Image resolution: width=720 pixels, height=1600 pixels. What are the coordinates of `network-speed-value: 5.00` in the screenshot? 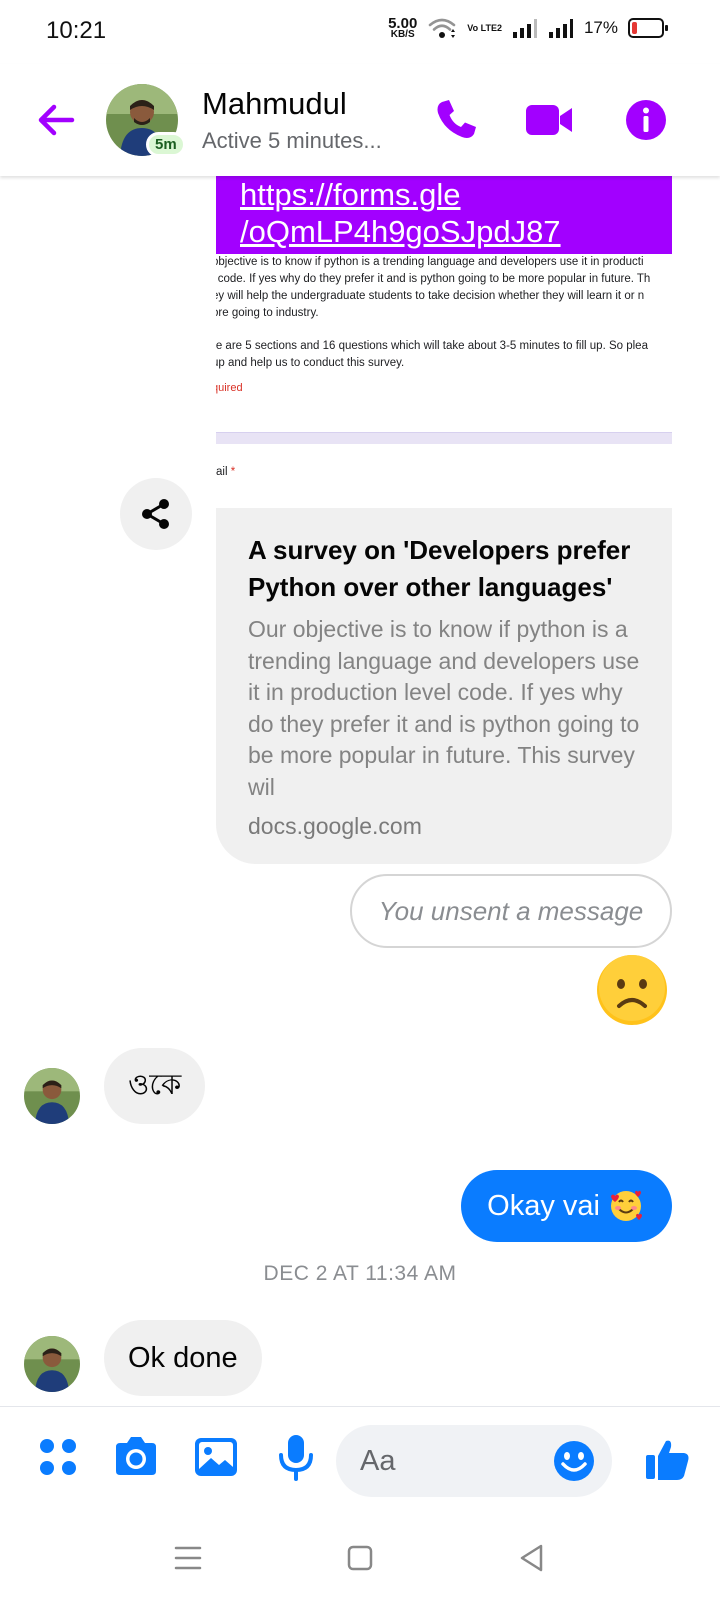 It's located at (403, 23).